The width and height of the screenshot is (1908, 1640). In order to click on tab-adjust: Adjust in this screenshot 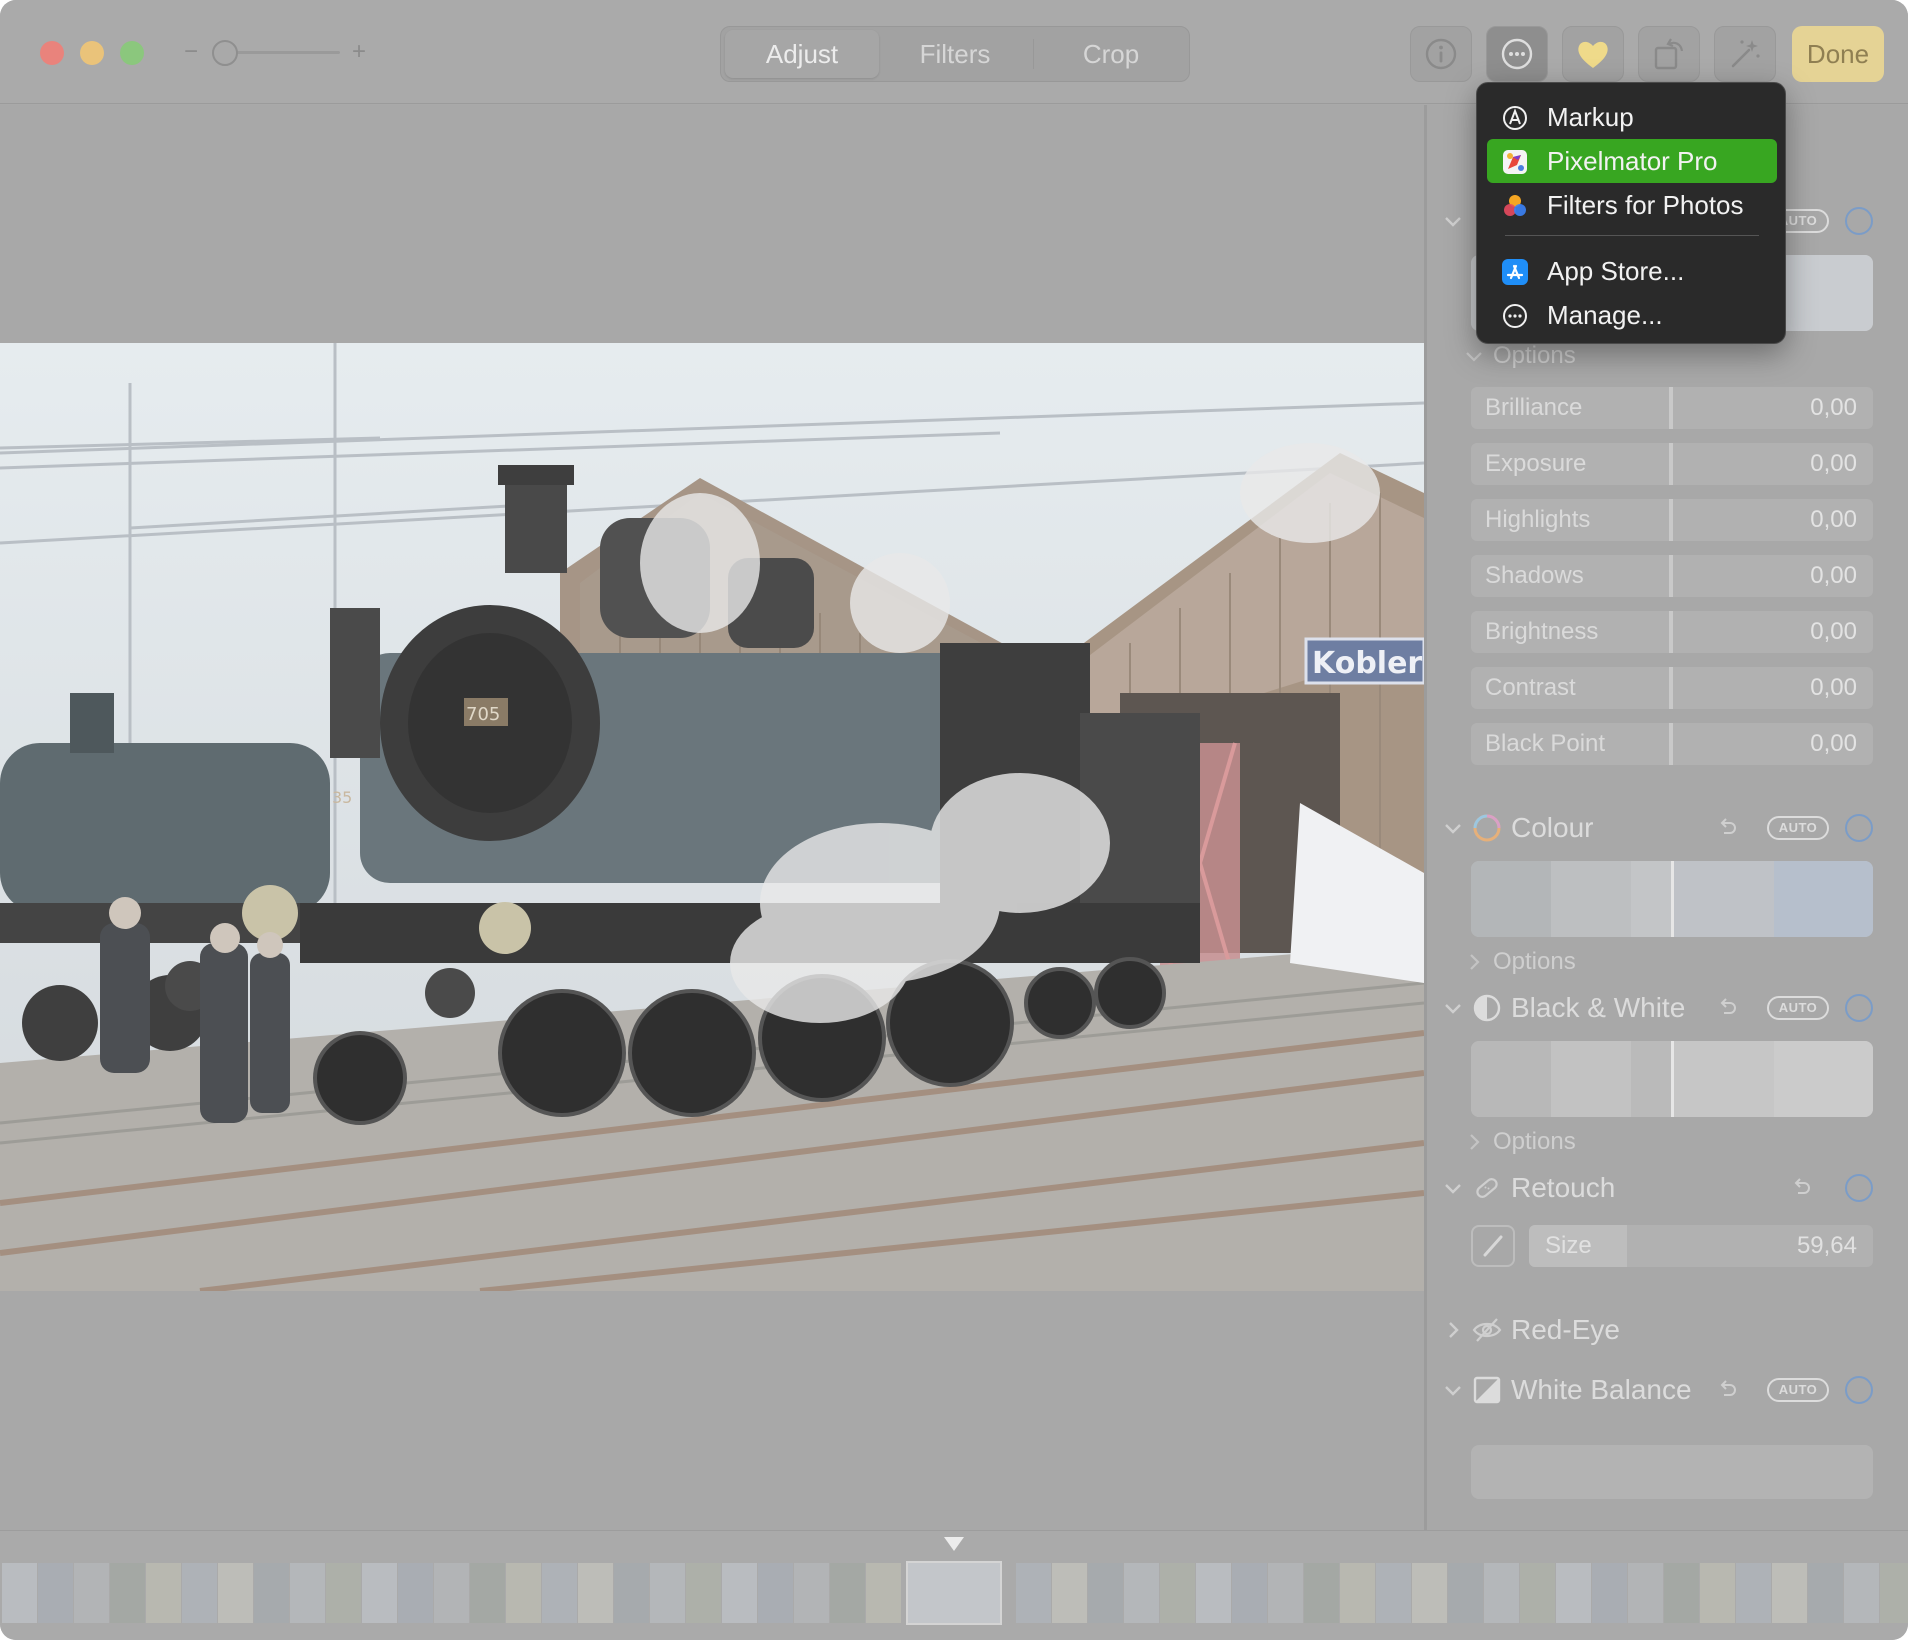, I will do `click(802, 54)`.